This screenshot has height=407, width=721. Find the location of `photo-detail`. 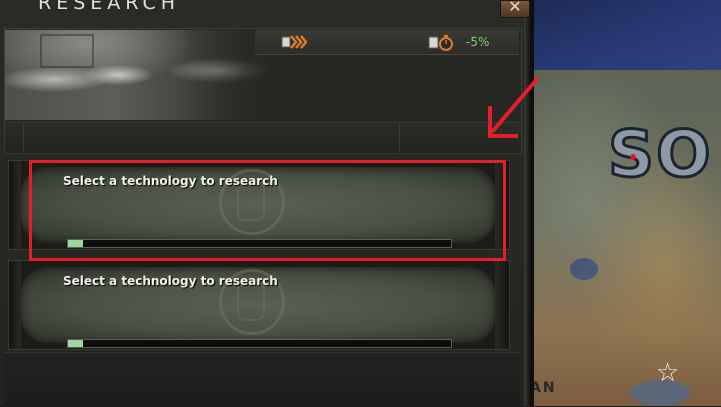

photo-detail is located at coordinates (67, 51).